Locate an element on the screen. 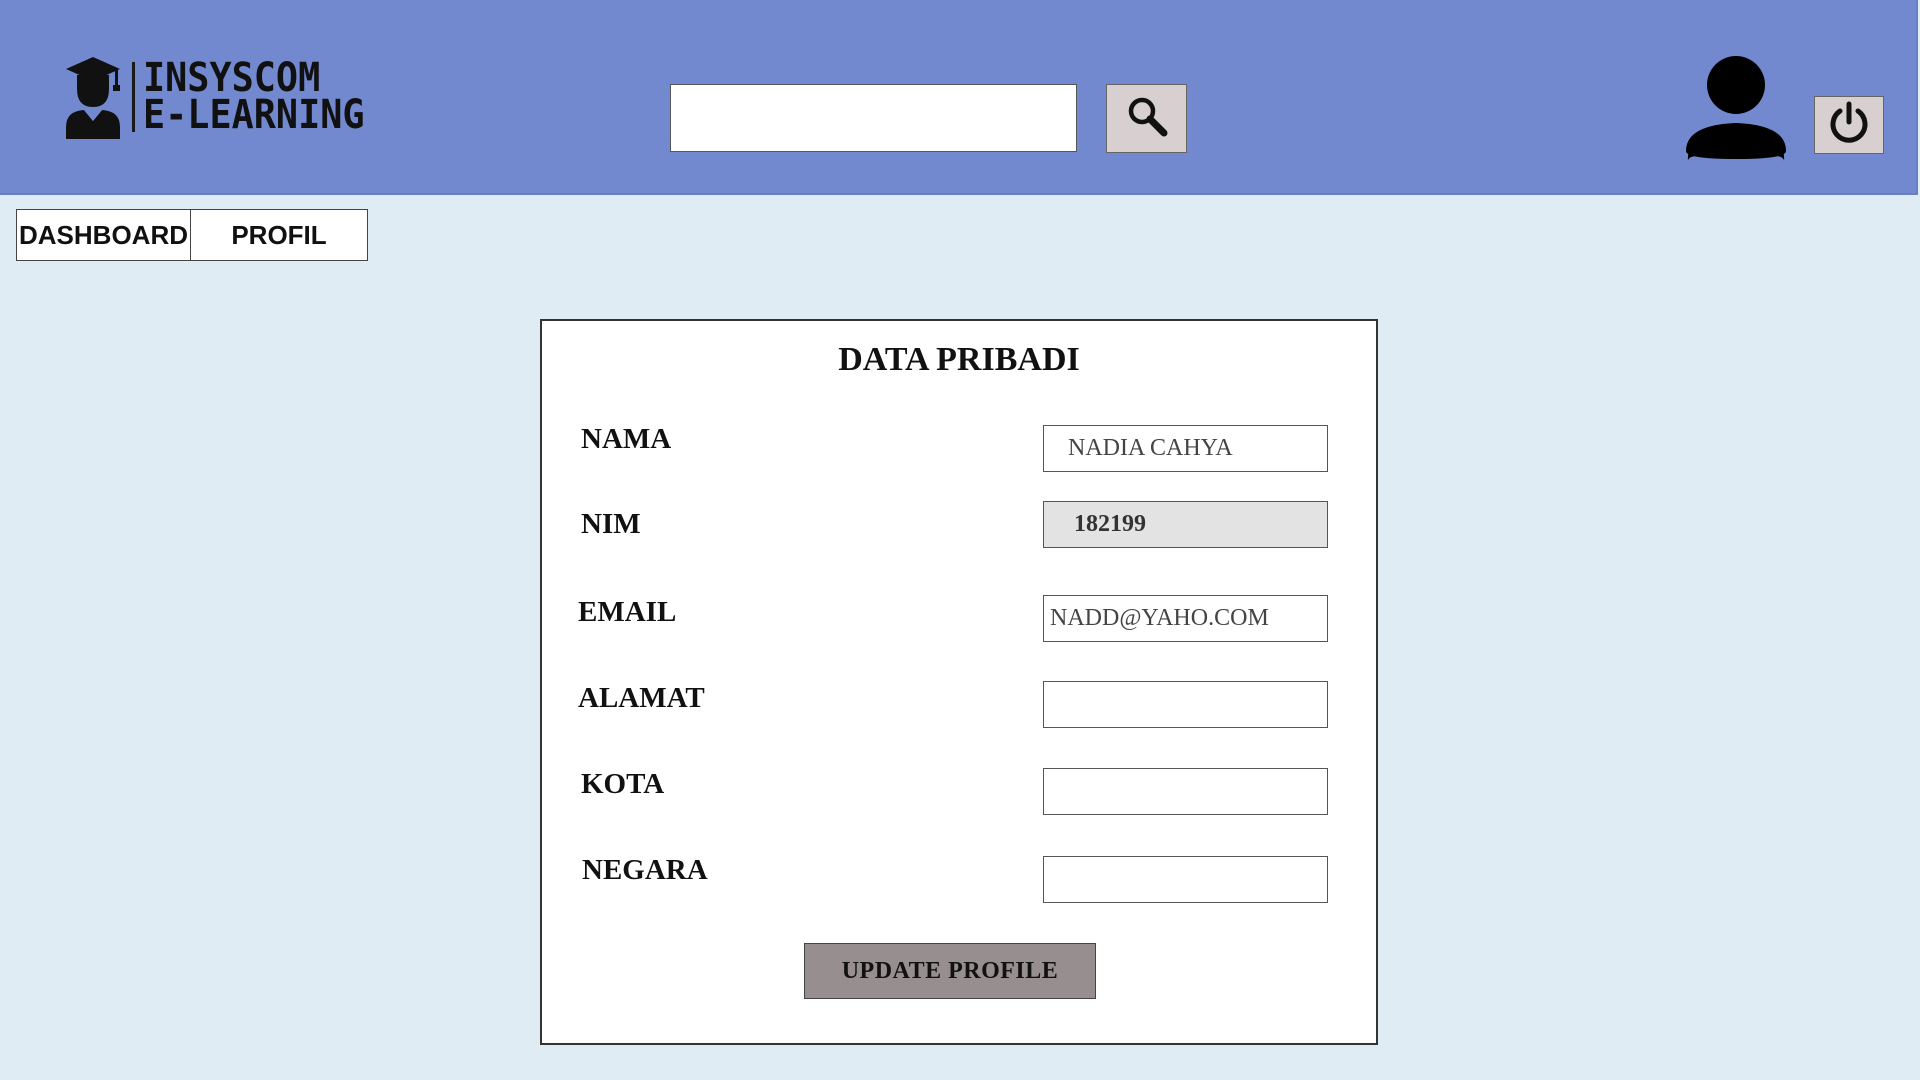 The width and height of the screenshot is (1920, 1080). alamat-field is located at coordinates (1185, 704).